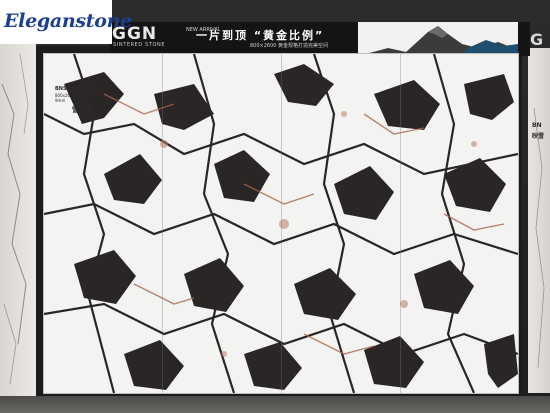 The width and height of the screenshot is (550, 413). What do you see at coordinates (289, 46) in the screenshot?
I see `headline-subline: 800×2600 黄金规格打造完美空间` at bounding box center [289, 46].